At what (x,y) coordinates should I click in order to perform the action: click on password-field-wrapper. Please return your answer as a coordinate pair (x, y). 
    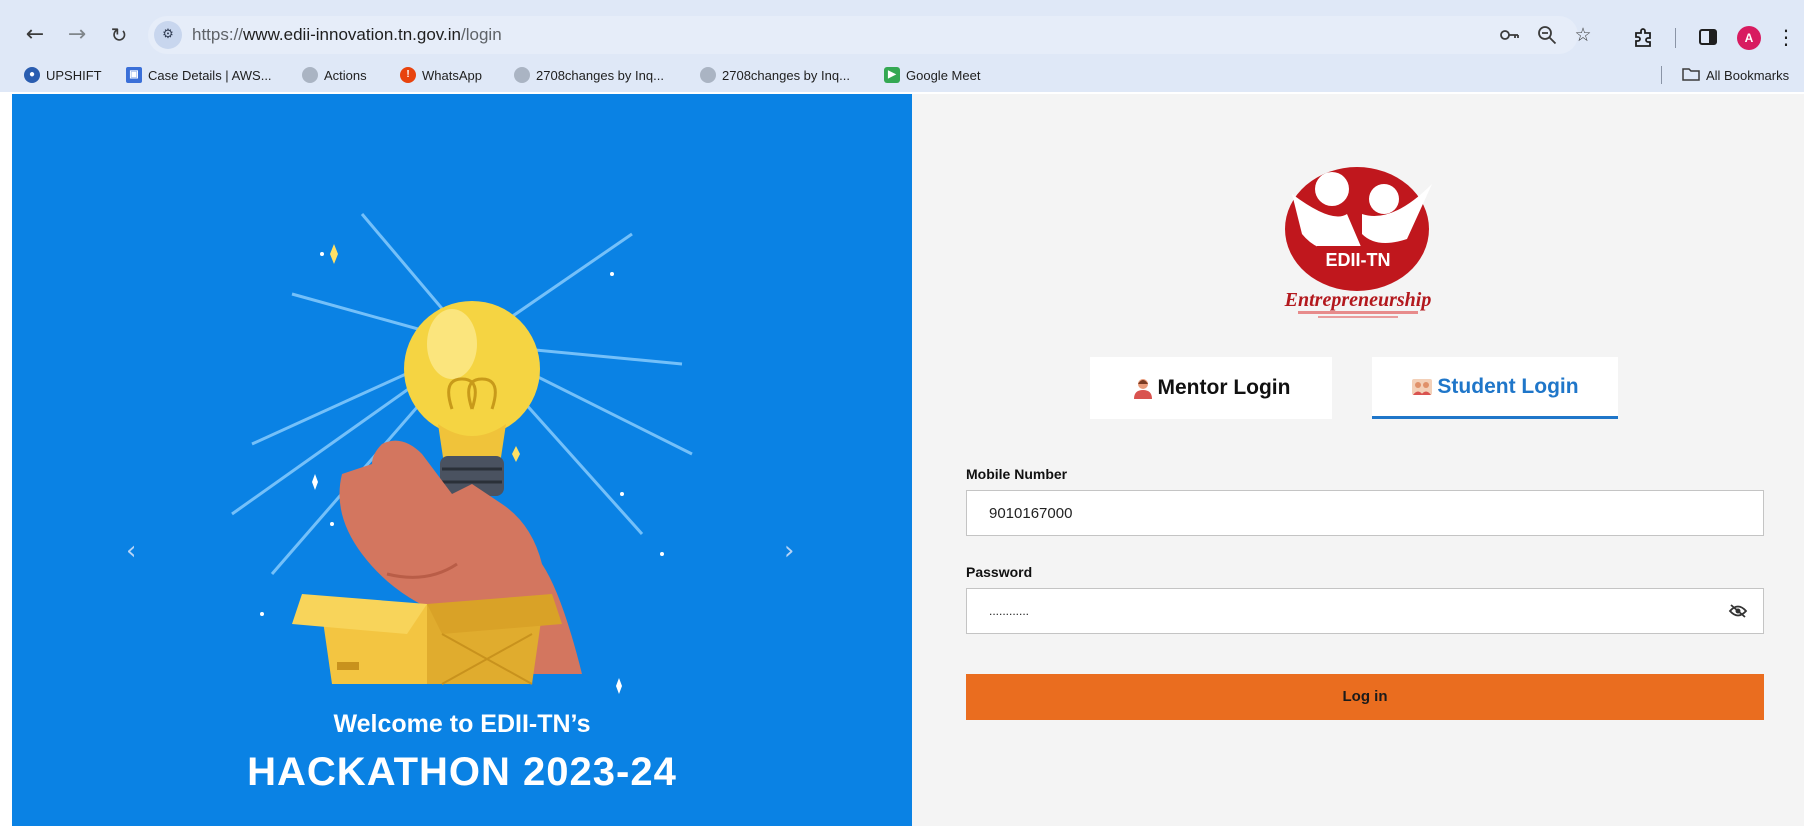
    Looking at the image, I should click on (1365, 611).